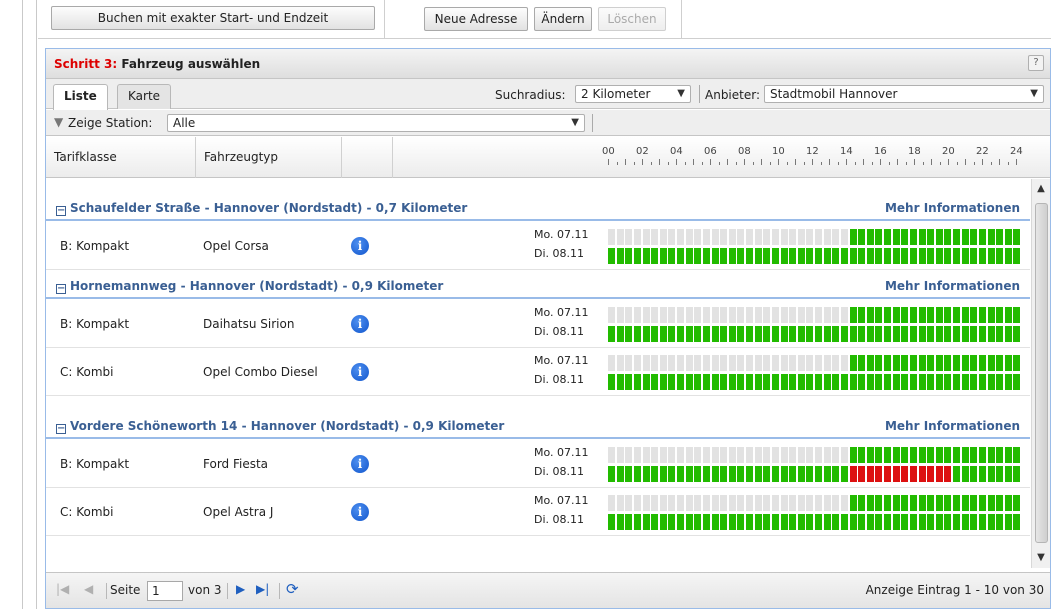  Describe the element at coordinates (815, 256) in the screenshot. I see `availability-bar` at that location.